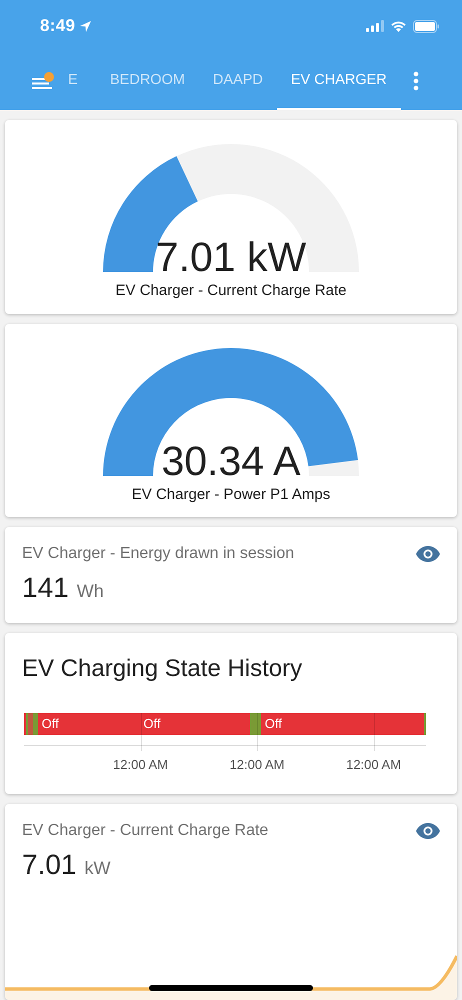 Image resolution: width=462 pixels, height=1000 pixels. I want to click on location-arrow-icon, so click(86, 26).